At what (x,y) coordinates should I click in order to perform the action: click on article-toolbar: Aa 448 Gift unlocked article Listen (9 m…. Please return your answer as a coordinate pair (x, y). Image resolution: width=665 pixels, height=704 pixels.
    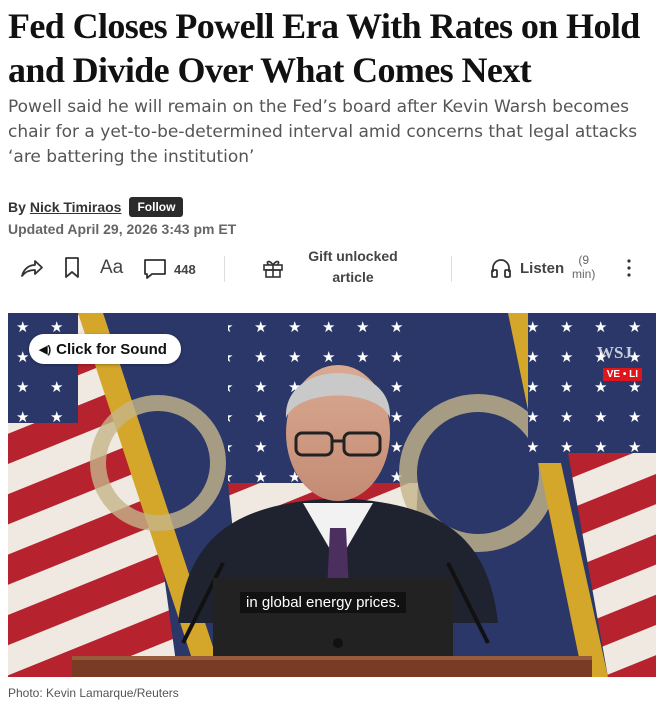
    Looking at the image, I should click on (332, 268).